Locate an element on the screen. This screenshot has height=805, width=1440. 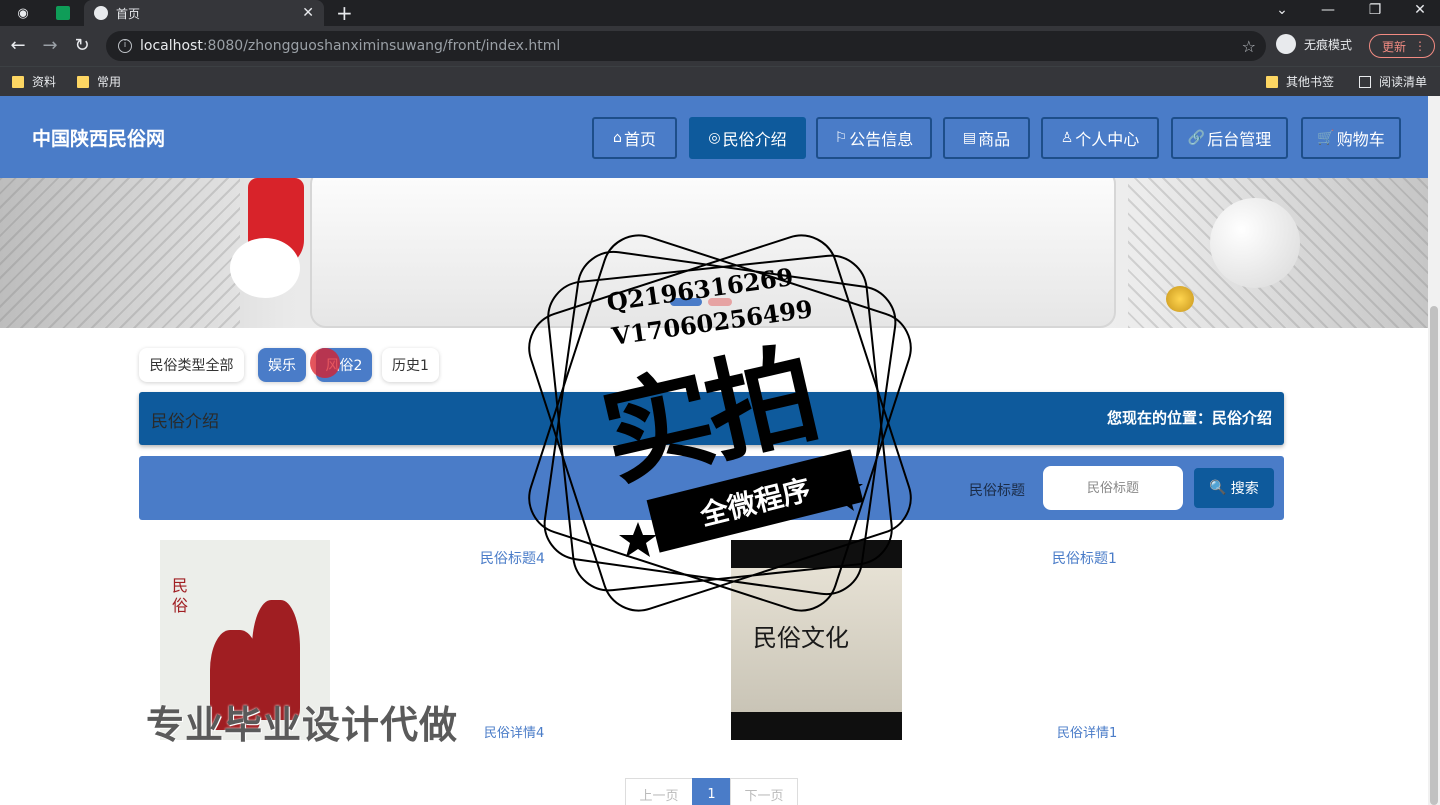
browser-globe-icon: ◉ is located at coordinates (23, 13).